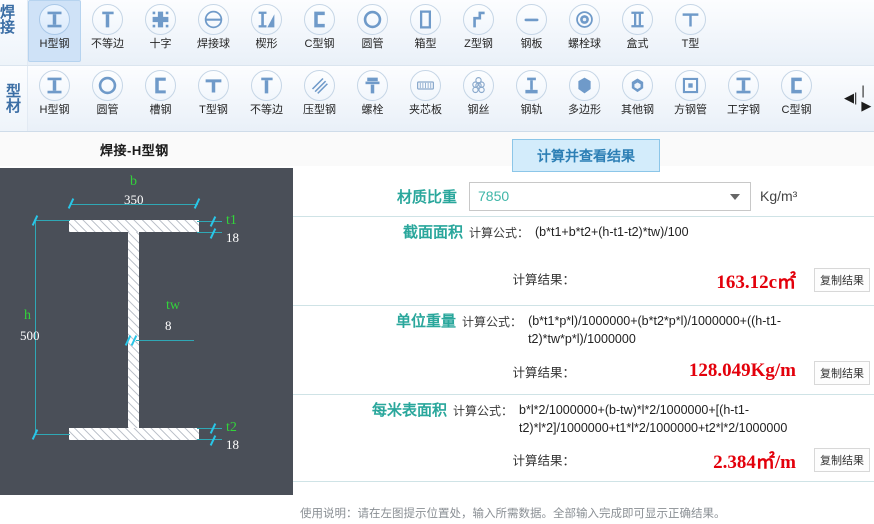 This screenshot has width=874, height=524. Describe the element at coordinates (133, 330) in the screenshot. I see `web-shape` at that location.